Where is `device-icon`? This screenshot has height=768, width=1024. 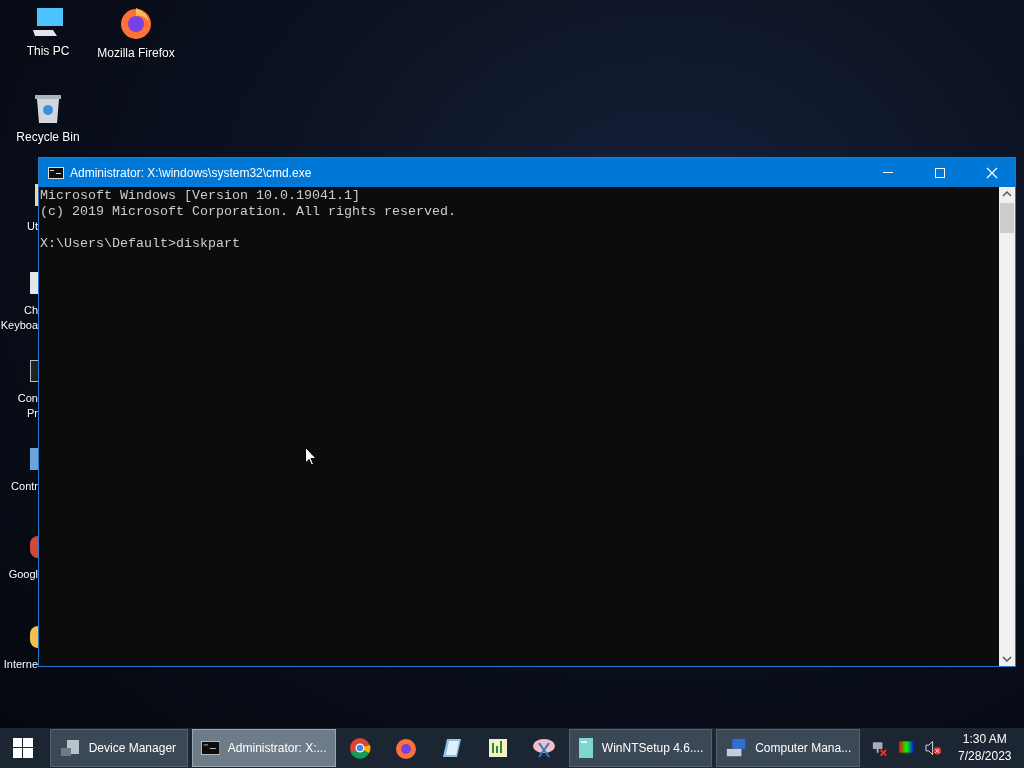 device-icon is located at coordinates (69, 748).